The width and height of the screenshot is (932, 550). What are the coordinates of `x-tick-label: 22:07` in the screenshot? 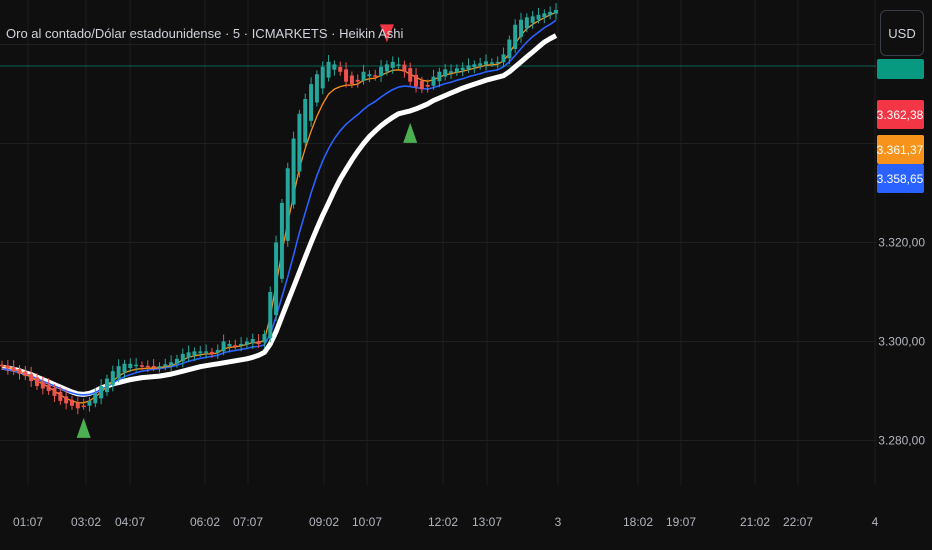 It's located at (798, 522).